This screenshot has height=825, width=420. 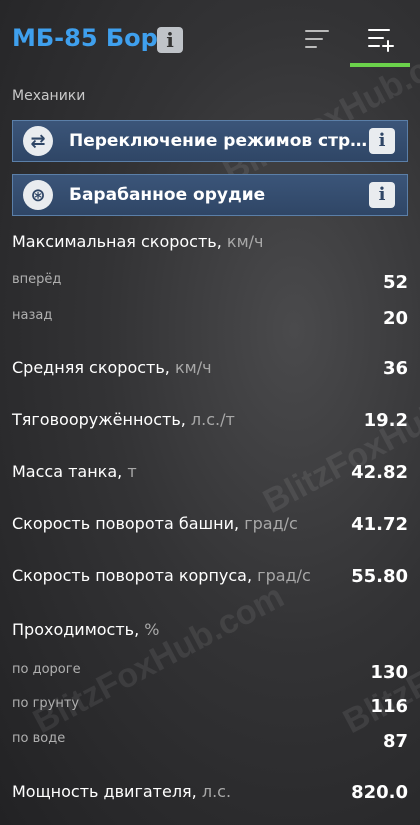 What do you see at coordinates (99, 419) in the screenshot?
I see `stat-label: Тяговооружённость,` at bounding box center [99, 419].